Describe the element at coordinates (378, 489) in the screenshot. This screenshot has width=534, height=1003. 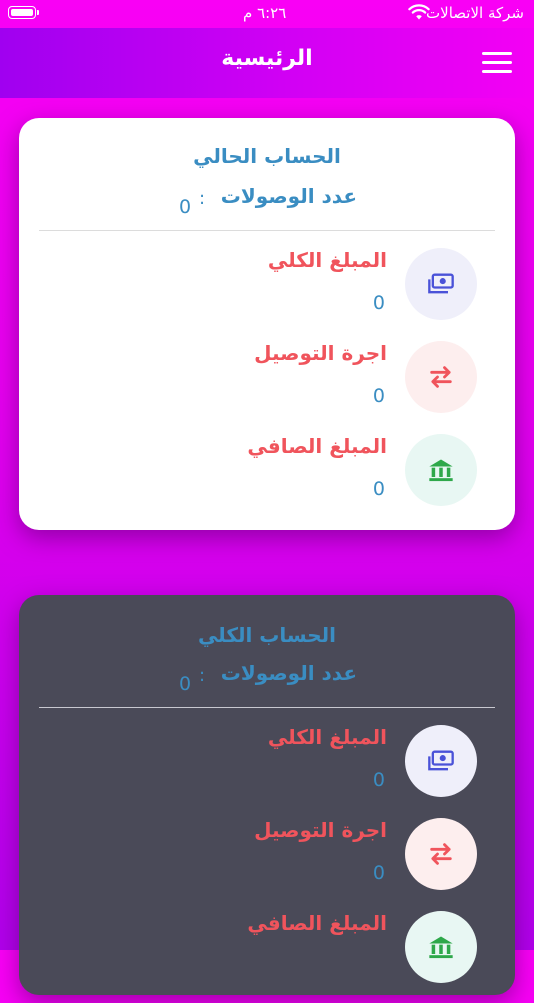
I see `net-amount-value: 0` at that location.